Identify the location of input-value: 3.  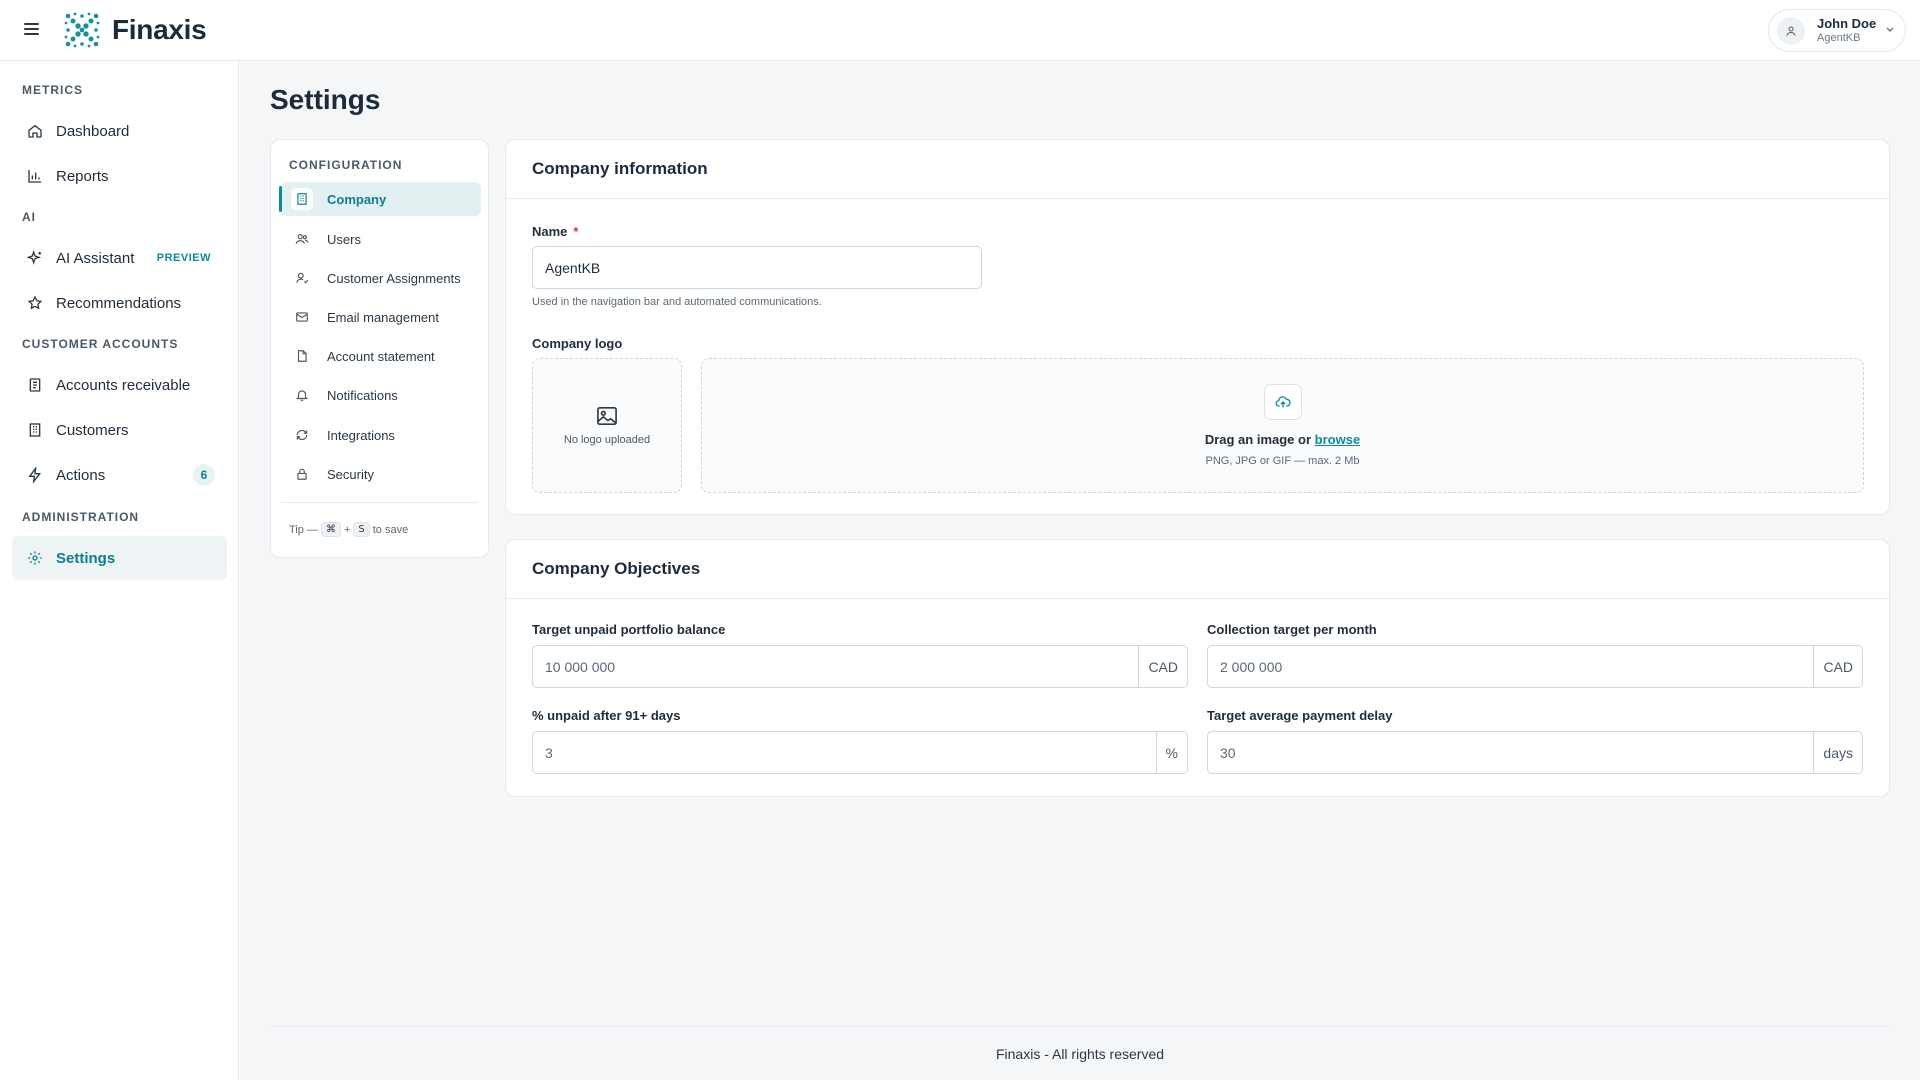
(844, 752).